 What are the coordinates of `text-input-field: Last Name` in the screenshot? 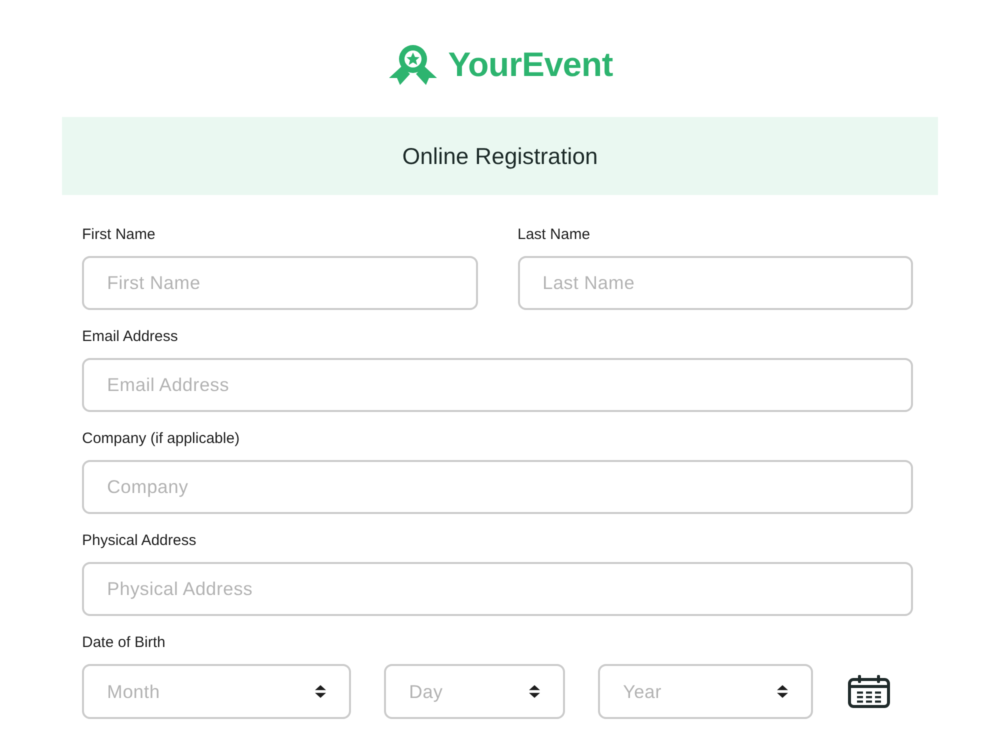 It's located at (715, 283).